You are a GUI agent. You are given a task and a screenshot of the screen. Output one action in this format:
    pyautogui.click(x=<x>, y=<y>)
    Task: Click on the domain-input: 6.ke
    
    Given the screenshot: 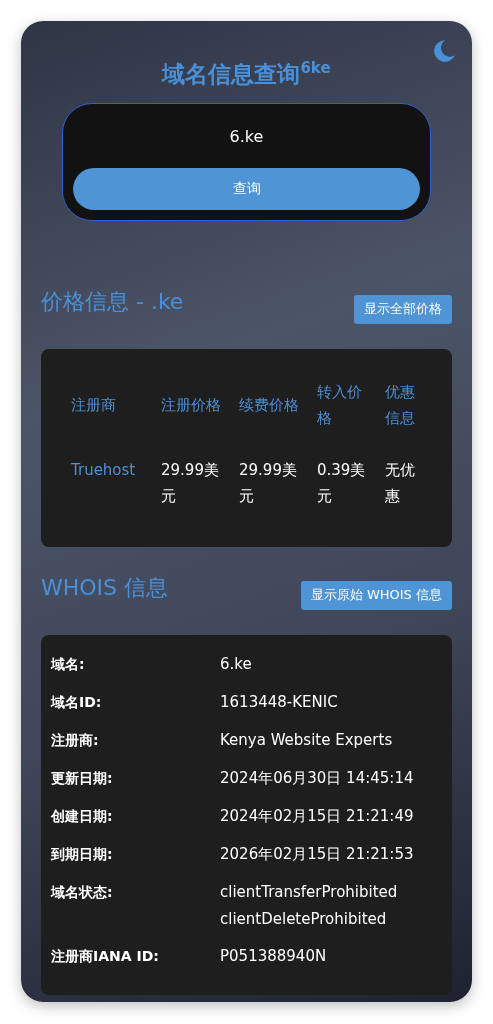 What is the action you would take?
    pyautogui.click(x=246, y=136)
    